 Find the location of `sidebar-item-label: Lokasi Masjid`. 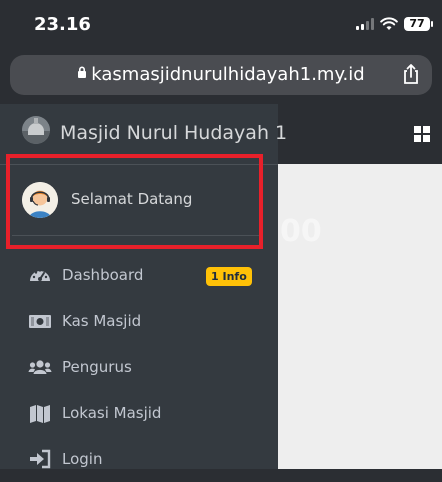

sidebar-item-label: Lokasi Masjid is located at coordinates (112, 413).